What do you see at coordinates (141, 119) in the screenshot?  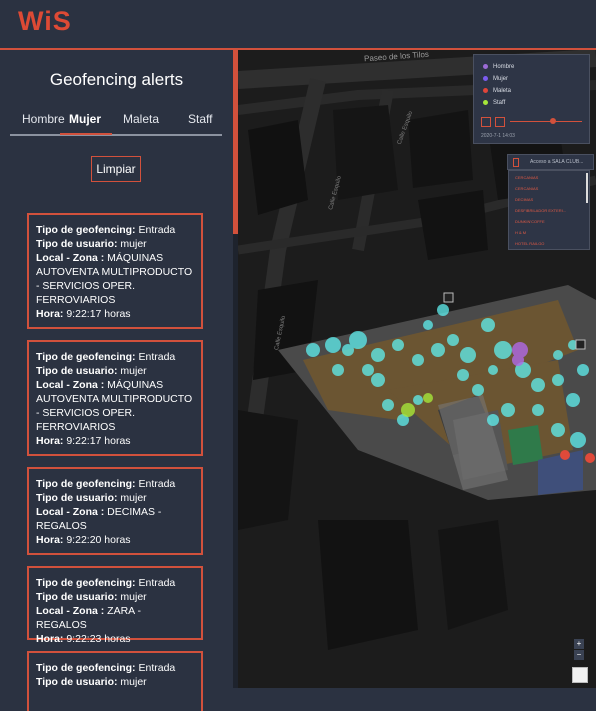 I see `tab-maleta: Maleta` at bounding box center [141, 119].